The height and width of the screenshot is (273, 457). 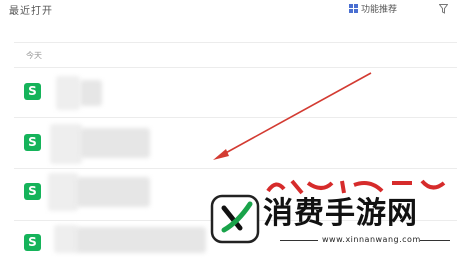 I want to click on watermark-url: www.xinnanwang.com, so click(x=371, y=239).